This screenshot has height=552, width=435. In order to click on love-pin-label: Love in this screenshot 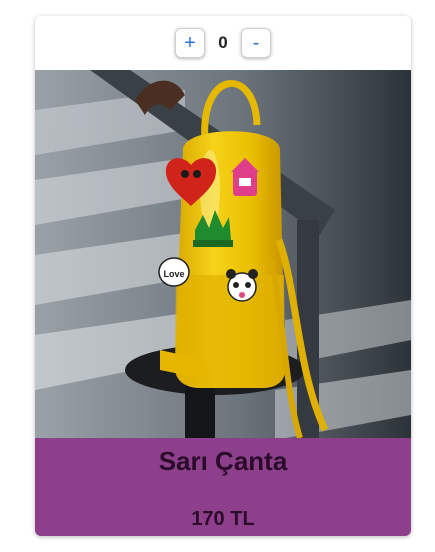, I will do `click(173, 274)`.